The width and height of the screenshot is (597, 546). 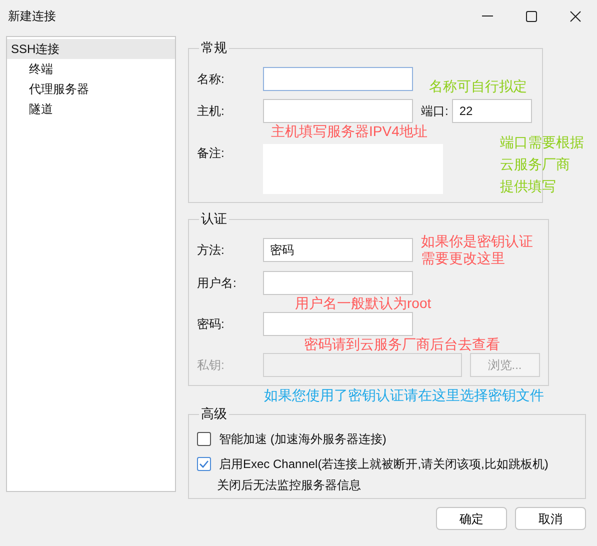 I want to click on field-label: 主机:, so click(x=211, y=111).